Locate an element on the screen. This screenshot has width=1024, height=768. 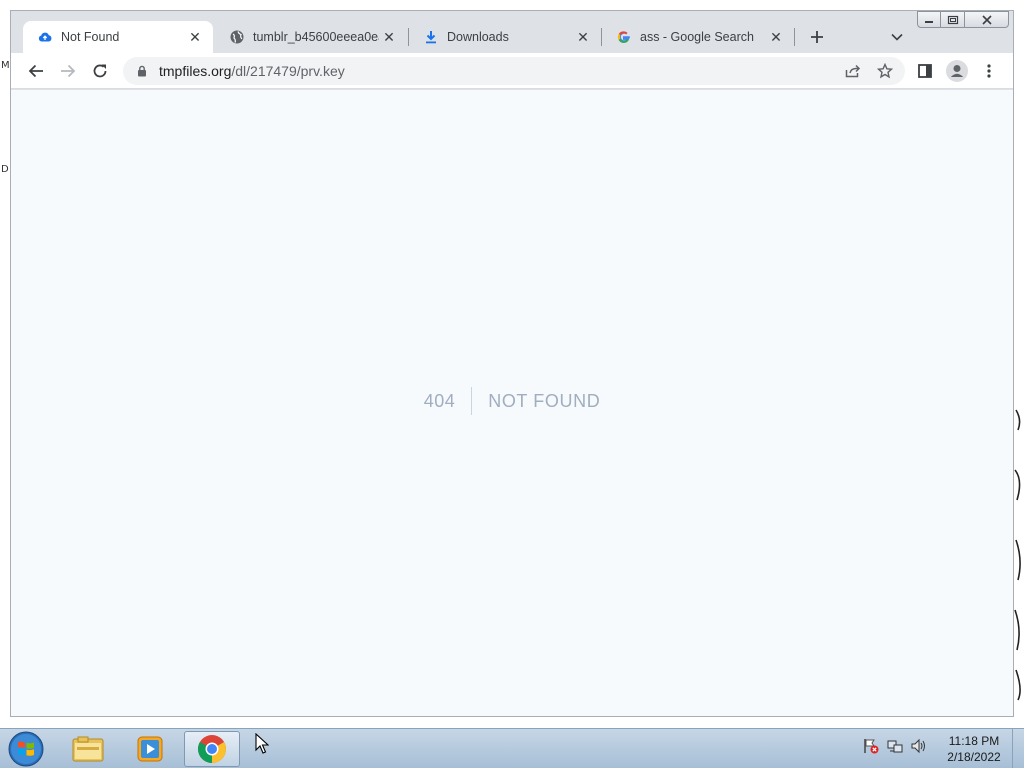
browser-toolbar: tmpfiles.org/dl/217479/prv.key is located at coordinates (512, 71).